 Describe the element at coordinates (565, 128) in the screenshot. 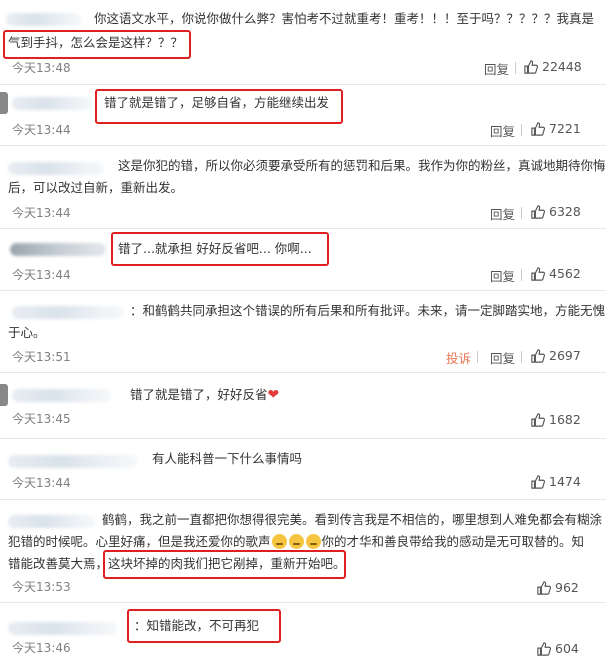

I see `like-count: 7221` at that location.